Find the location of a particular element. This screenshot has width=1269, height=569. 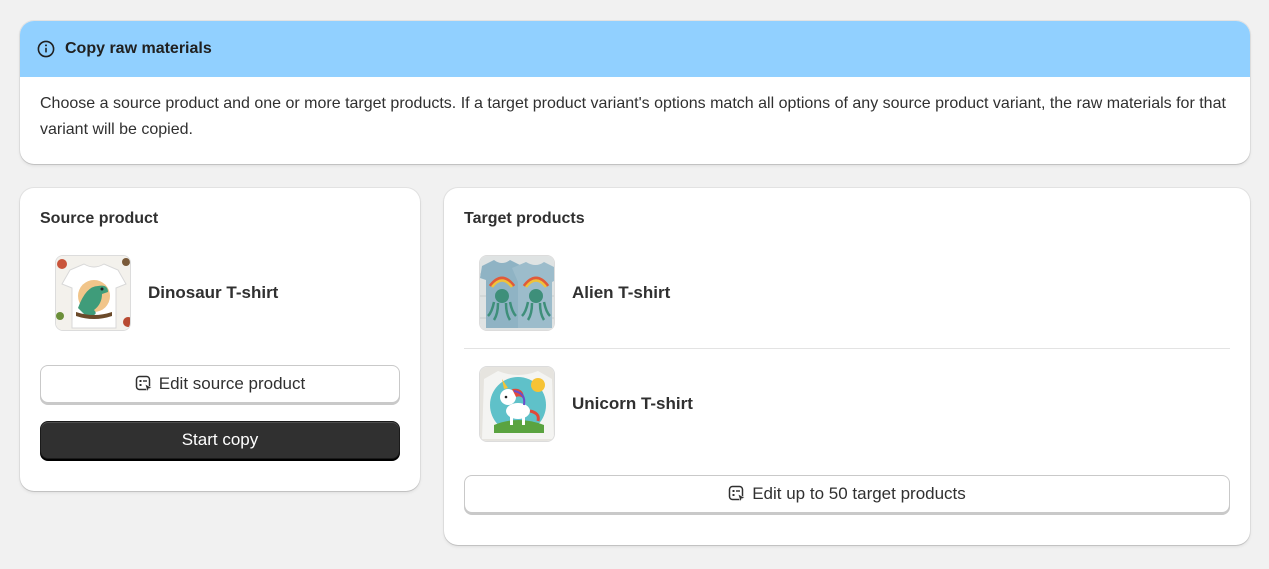

target-product-item: Unicorn T-shirt is located at coordinates (847, 404).